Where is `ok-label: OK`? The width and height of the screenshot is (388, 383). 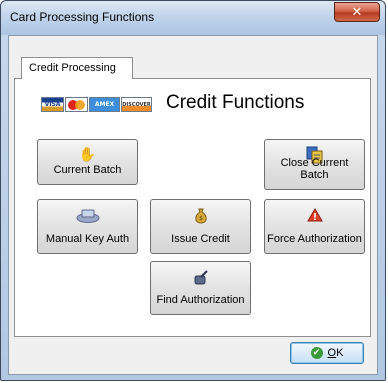 ok-label: OK is located at coordinates (335, 353).